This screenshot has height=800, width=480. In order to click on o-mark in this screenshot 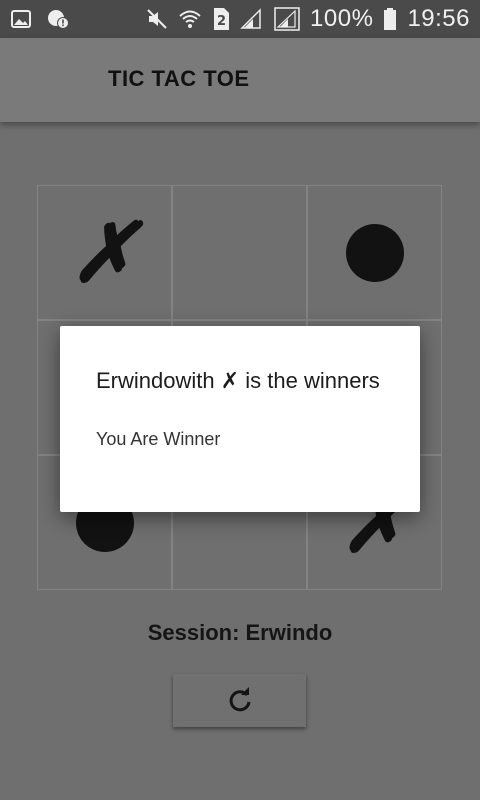, I will do `click(374, 252)`.